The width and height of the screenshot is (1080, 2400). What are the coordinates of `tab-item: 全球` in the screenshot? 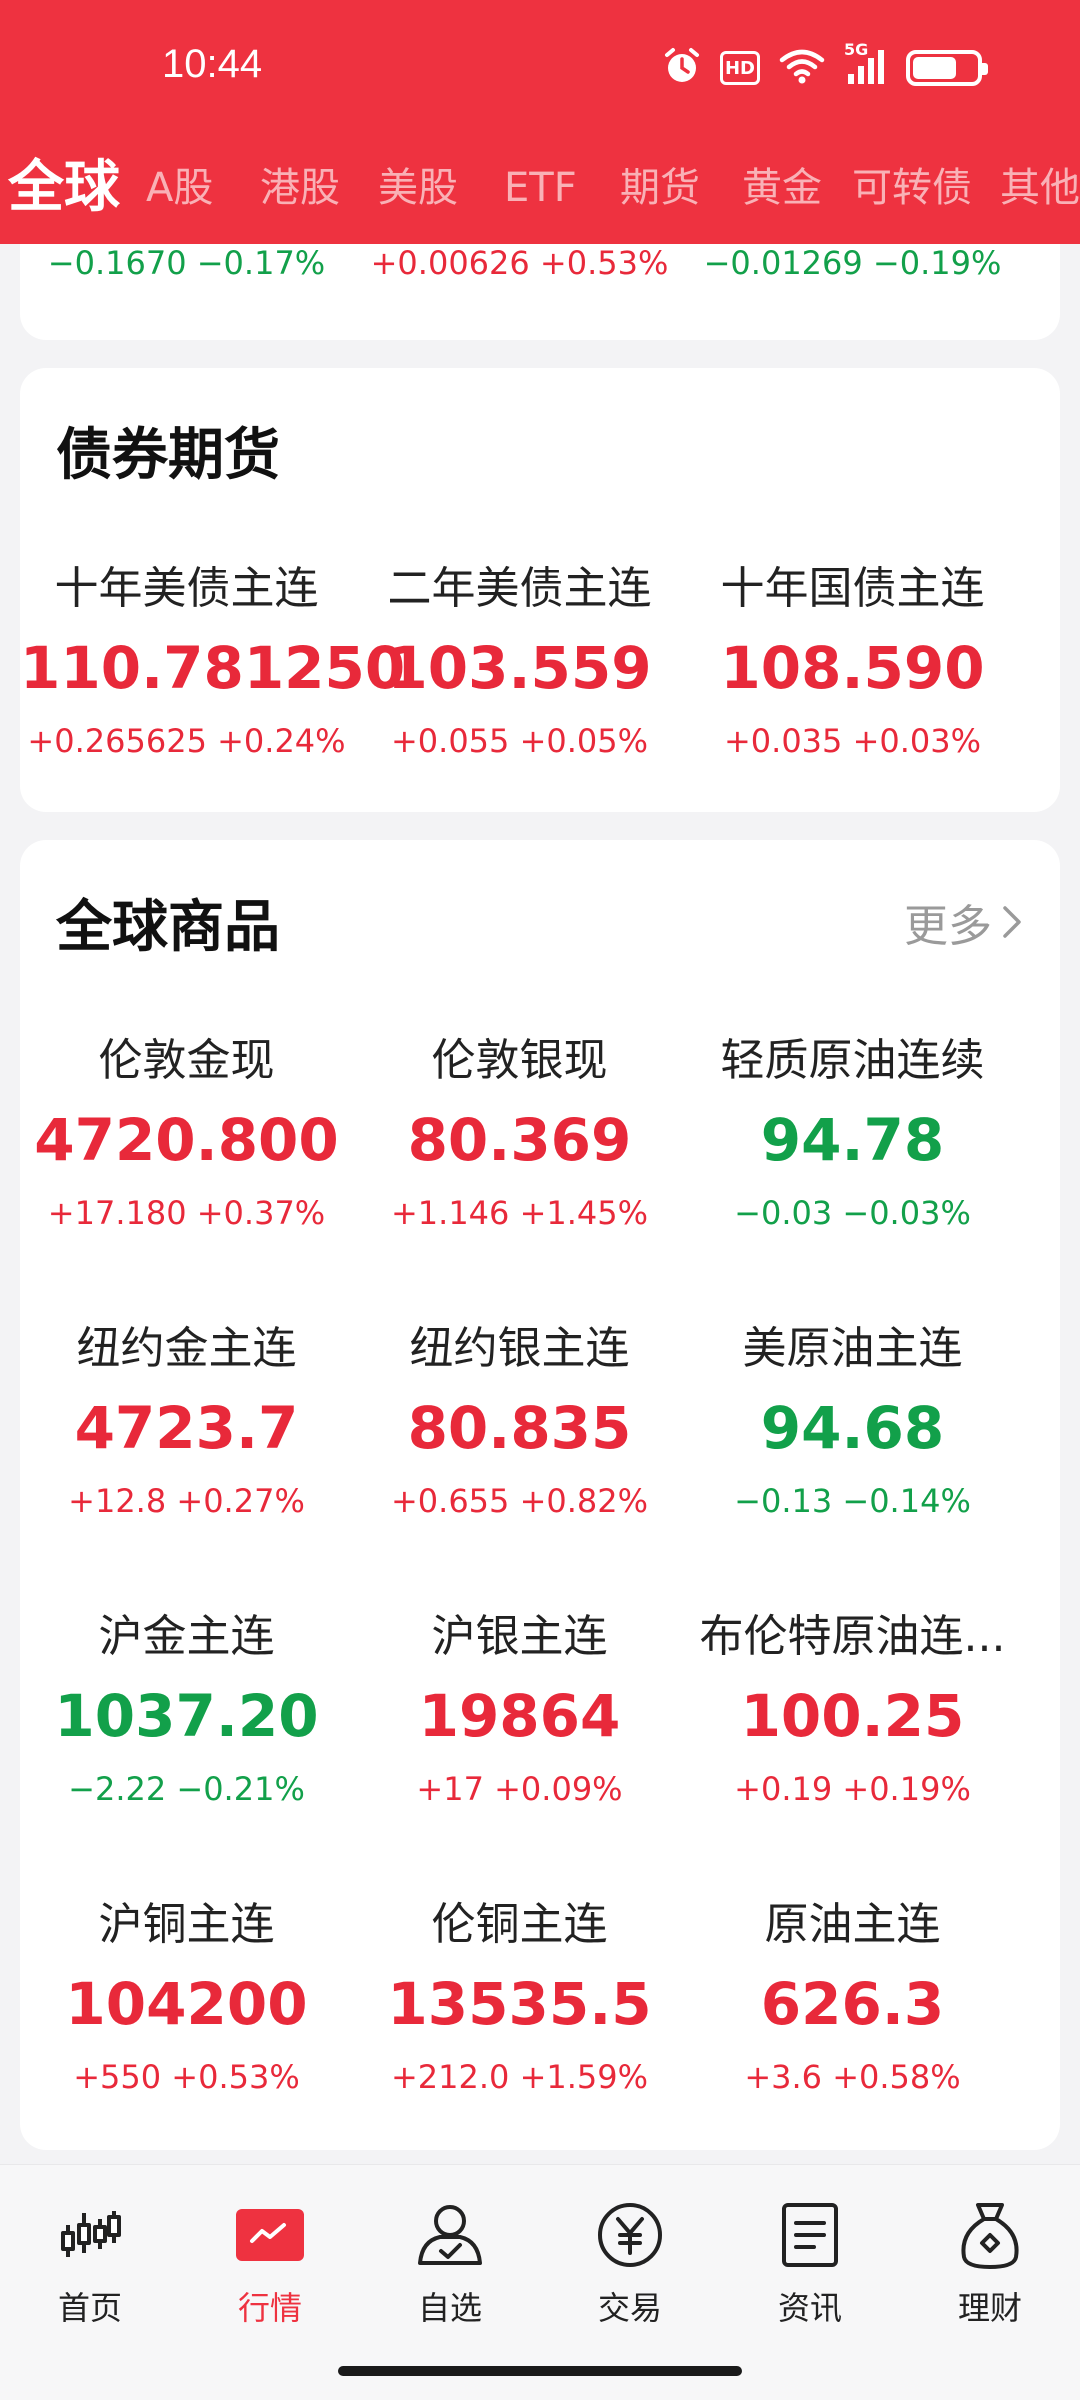 It's located at (64, 188).